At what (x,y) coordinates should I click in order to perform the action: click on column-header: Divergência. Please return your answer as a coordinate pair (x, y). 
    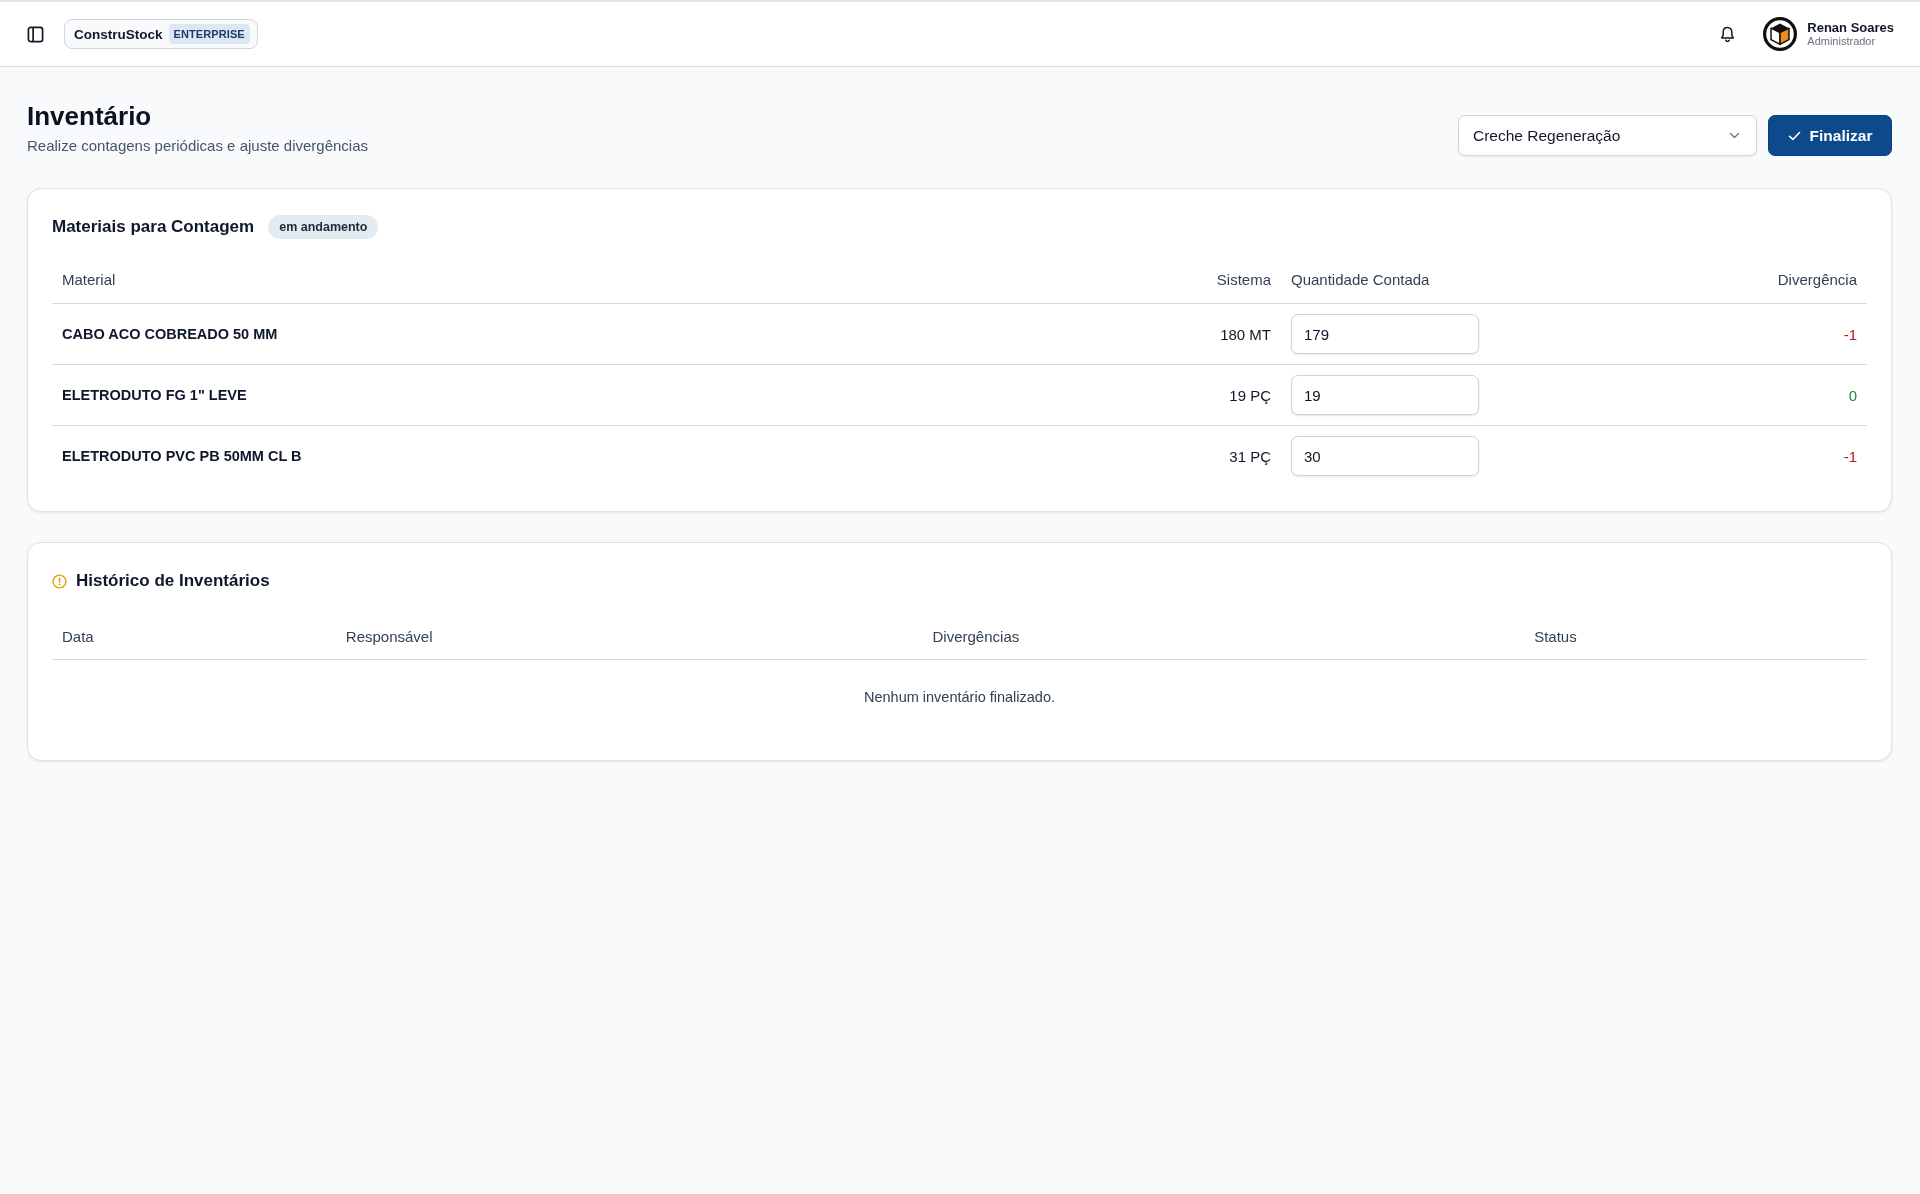
    Looking at the image, I should click on (1817, 279).